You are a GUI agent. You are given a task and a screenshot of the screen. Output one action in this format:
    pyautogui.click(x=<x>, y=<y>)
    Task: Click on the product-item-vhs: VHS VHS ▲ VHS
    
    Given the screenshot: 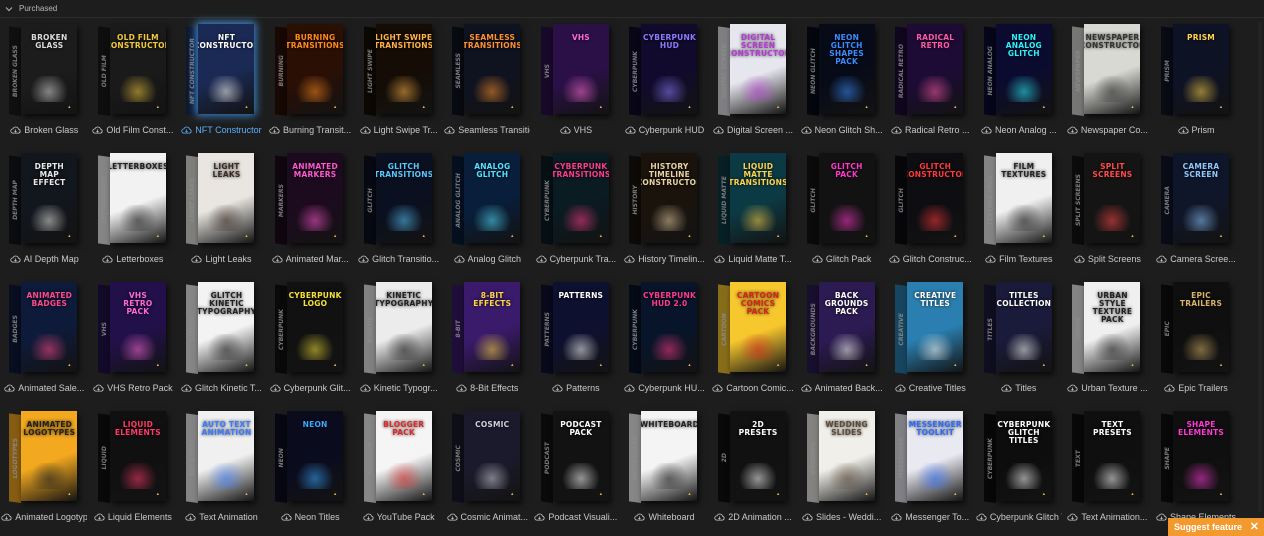 What is the action you would take?
    pyautogui.click(x=576, y=84)
    